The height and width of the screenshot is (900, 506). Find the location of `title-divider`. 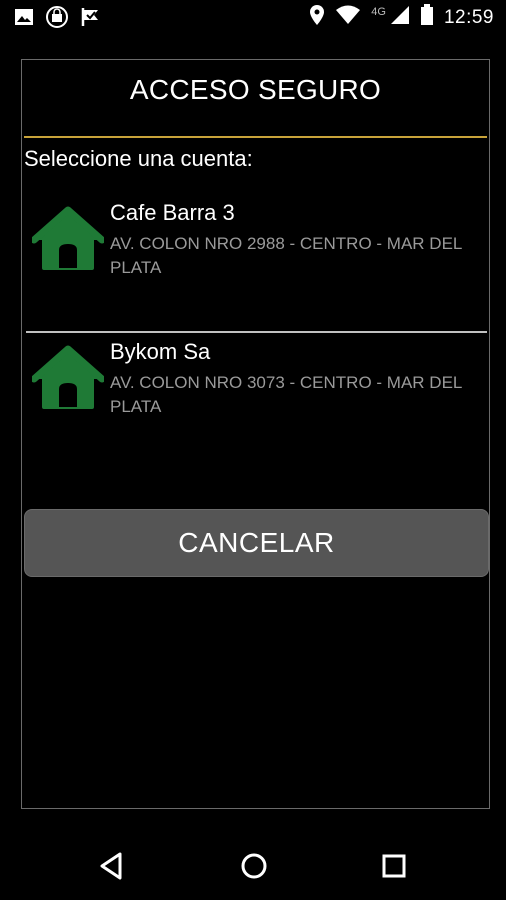

title-divider is located at coordinates (255, 137).